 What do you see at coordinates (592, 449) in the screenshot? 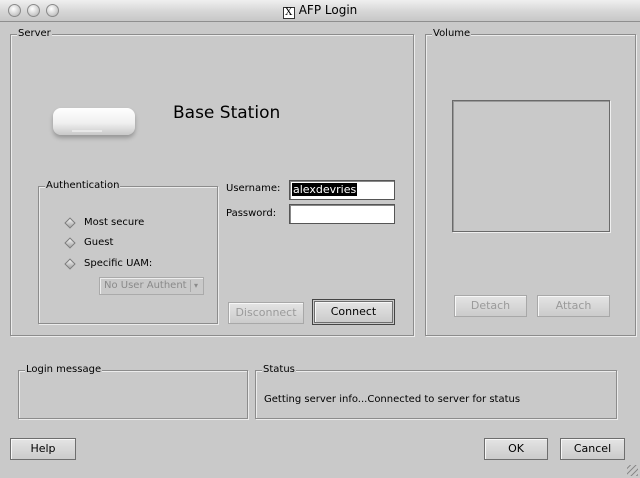
I see `cancel-button: Cancel` at bounding box center [592, 449].